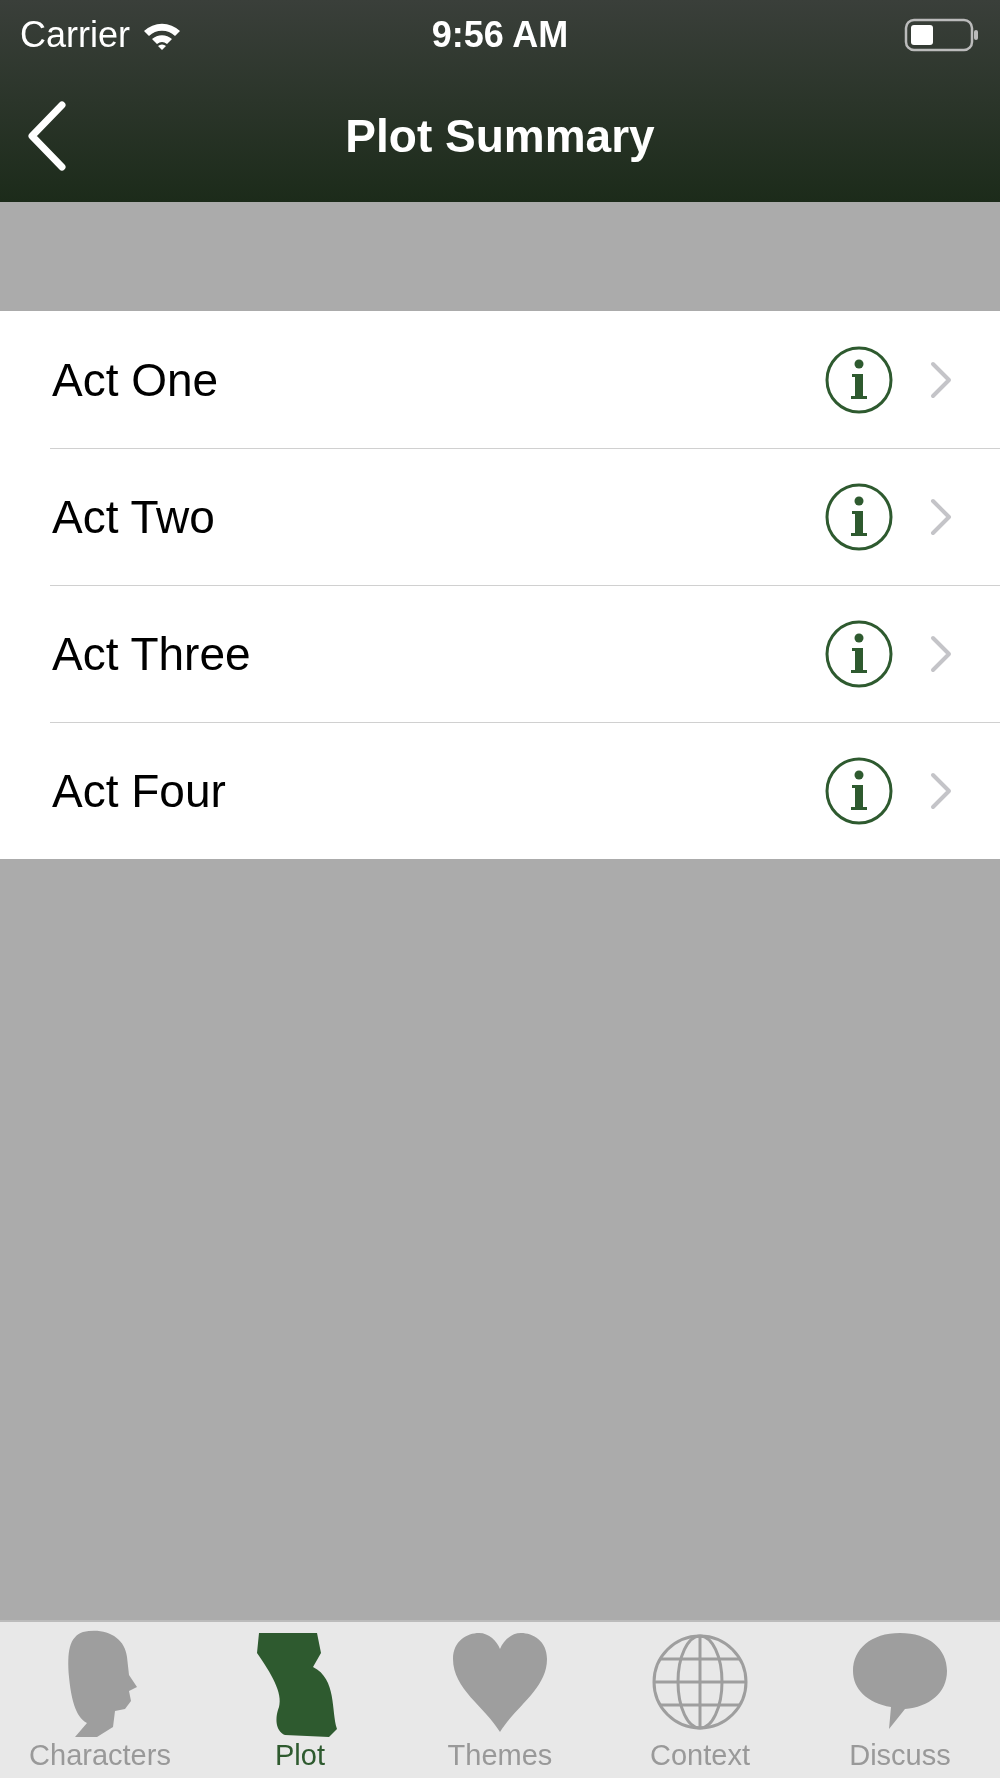  I want to click on act-label: Act Four, so click(139, 790).